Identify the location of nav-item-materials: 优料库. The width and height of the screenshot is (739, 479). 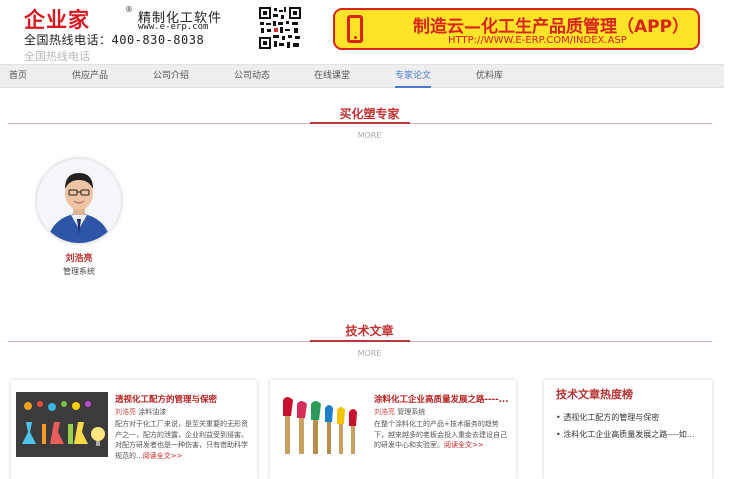
(489, 76).